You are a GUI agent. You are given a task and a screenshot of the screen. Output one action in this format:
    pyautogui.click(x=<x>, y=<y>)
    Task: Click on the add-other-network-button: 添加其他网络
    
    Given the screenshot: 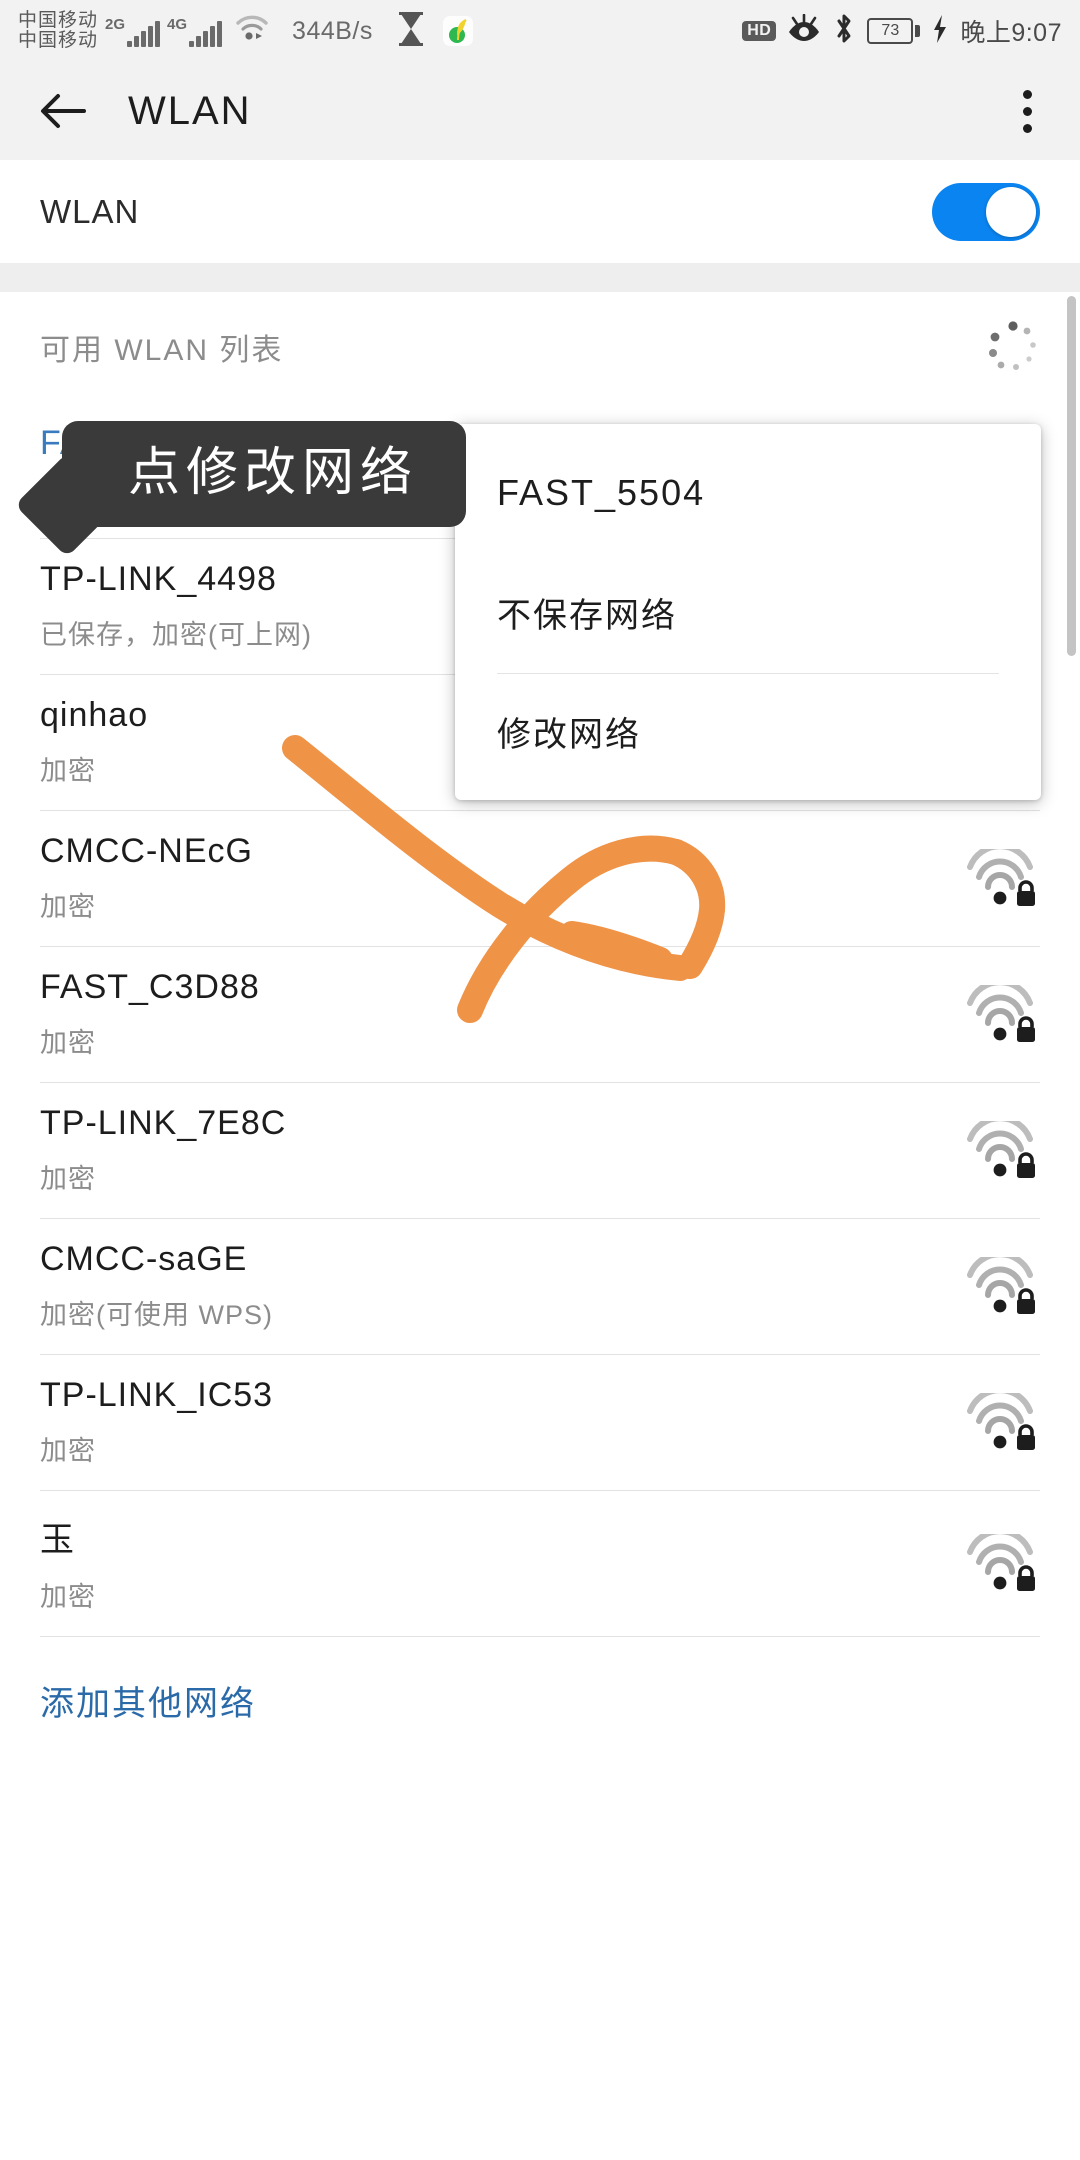 What is the action you would take?
    pyautogui.click(x=540, y=1680)
    